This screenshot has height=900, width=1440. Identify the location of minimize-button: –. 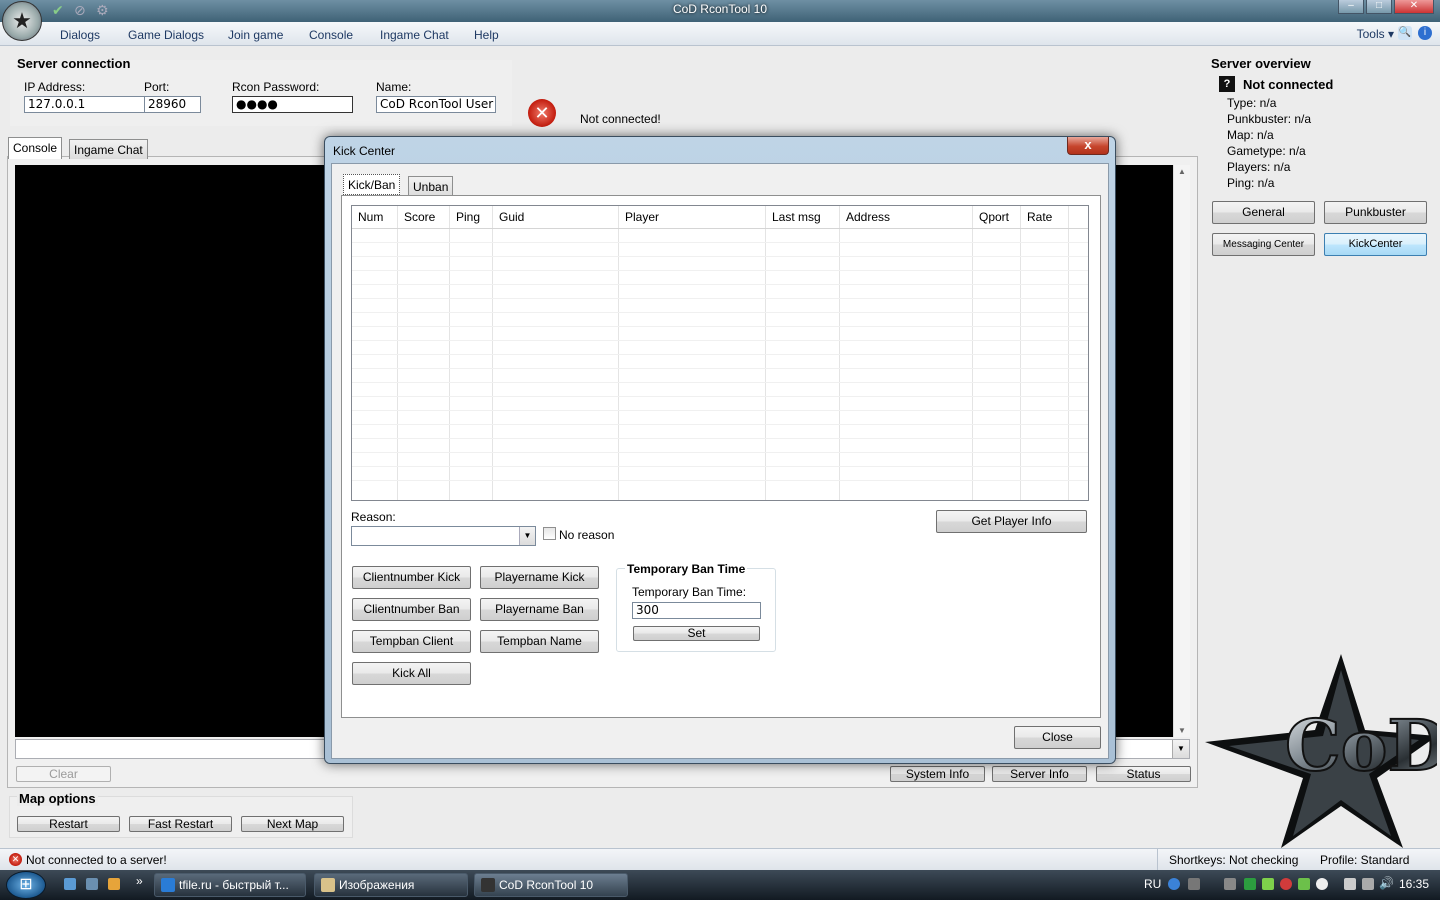
(1351, 7).